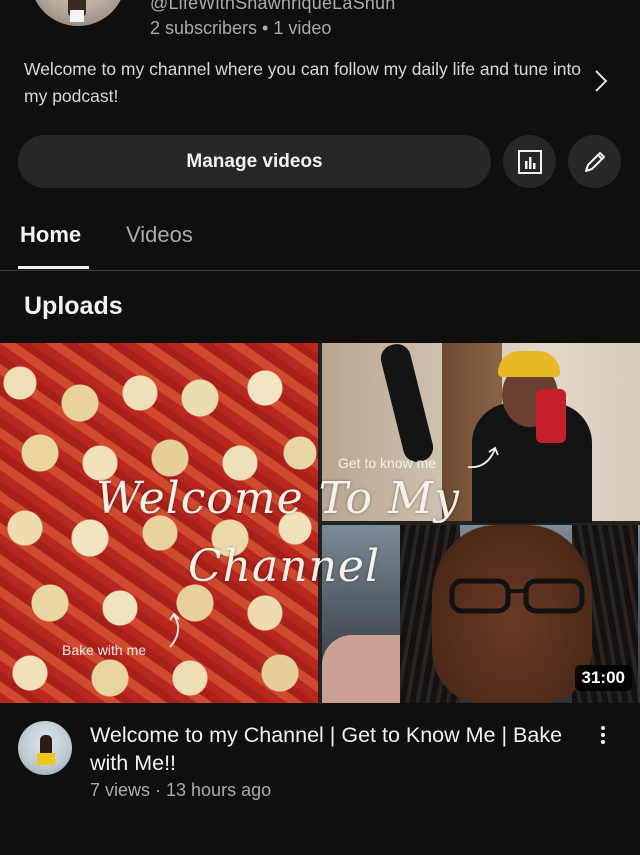 Image resolution: width=640 pixels, height=855 pixels. I want to click on analytics-icon, so click(529, 161).